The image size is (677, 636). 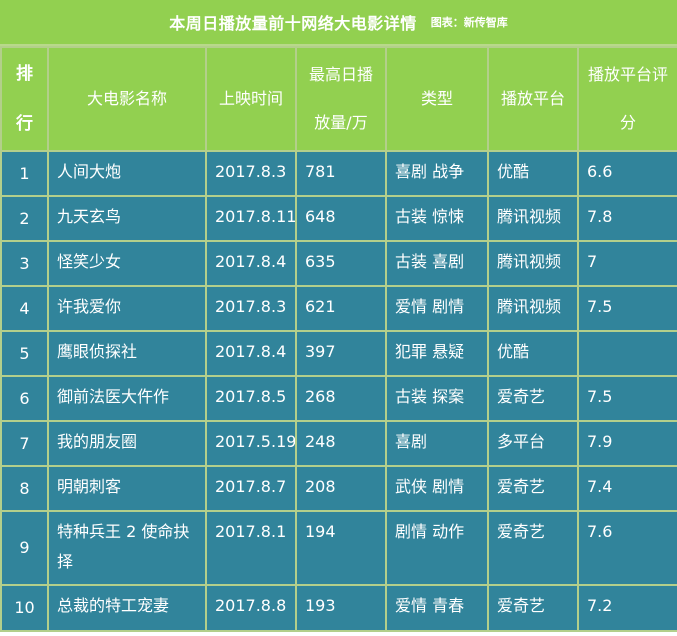 I want to click on score-cell: 7.9, so click(x=627, y=443).